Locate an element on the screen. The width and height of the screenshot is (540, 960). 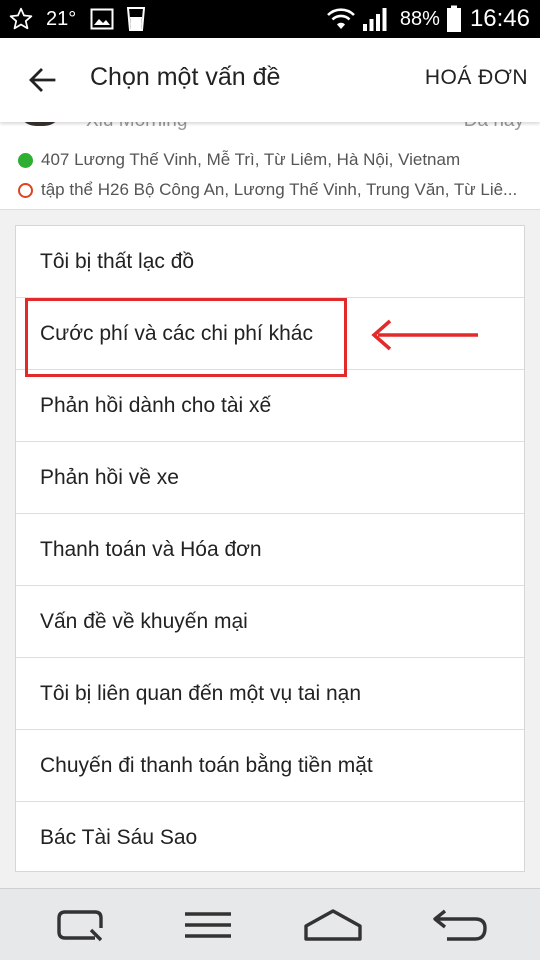
temperature-text: 21° is located at coordinates (61, 18).